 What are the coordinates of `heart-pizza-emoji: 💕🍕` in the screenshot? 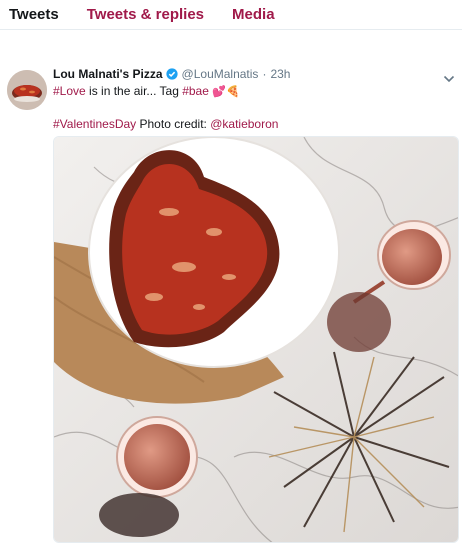 It's located at (226, 91).